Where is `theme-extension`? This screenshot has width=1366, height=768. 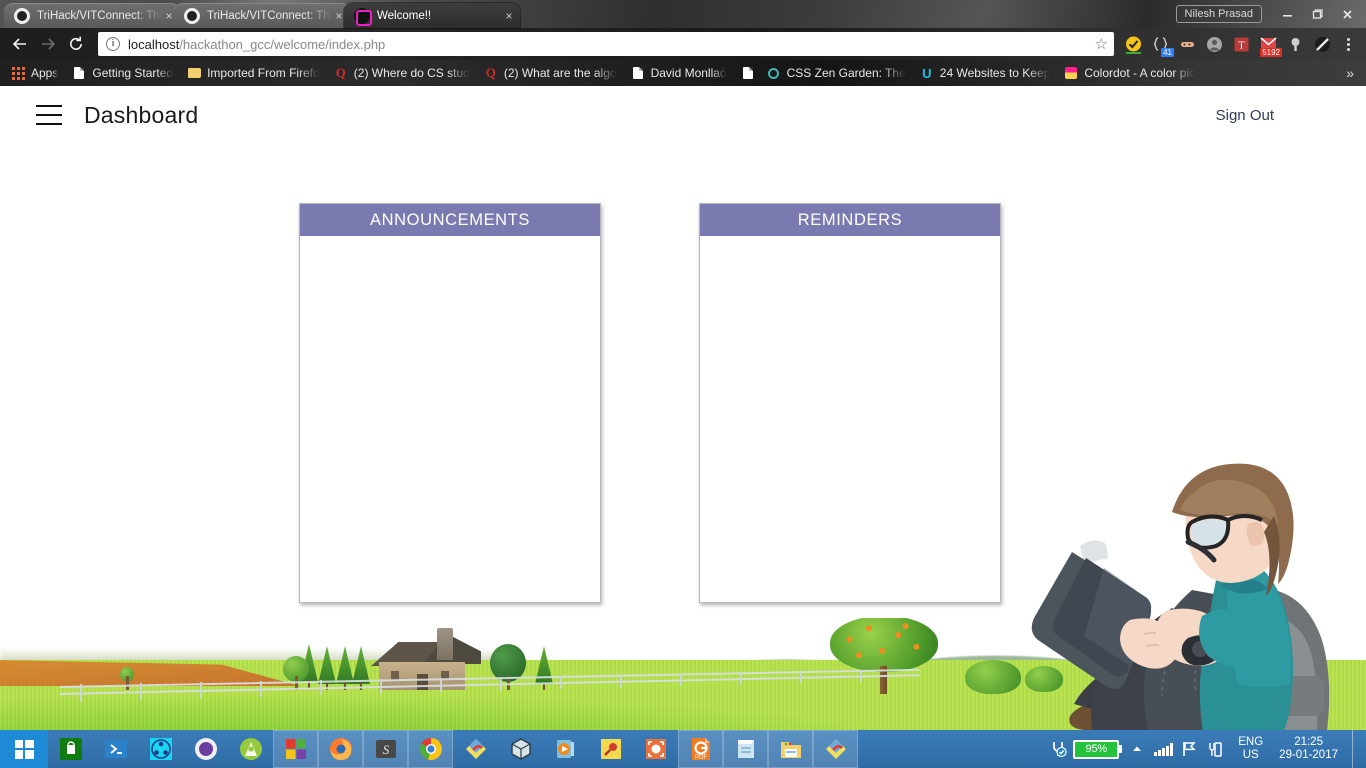 theme-extension is located at coordinates (1322, 44).